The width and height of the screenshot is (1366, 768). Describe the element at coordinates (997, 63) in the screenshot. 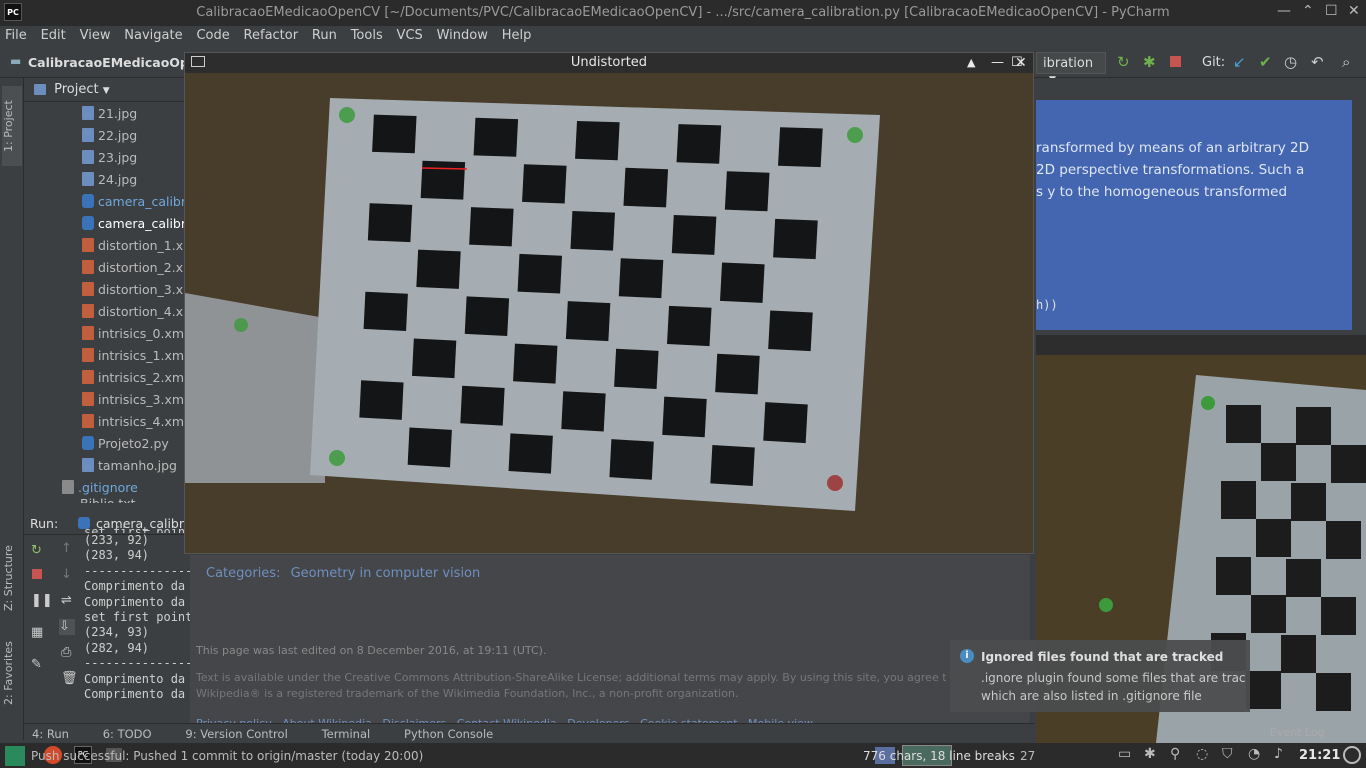

I see `minimize-icon: —` at that location.